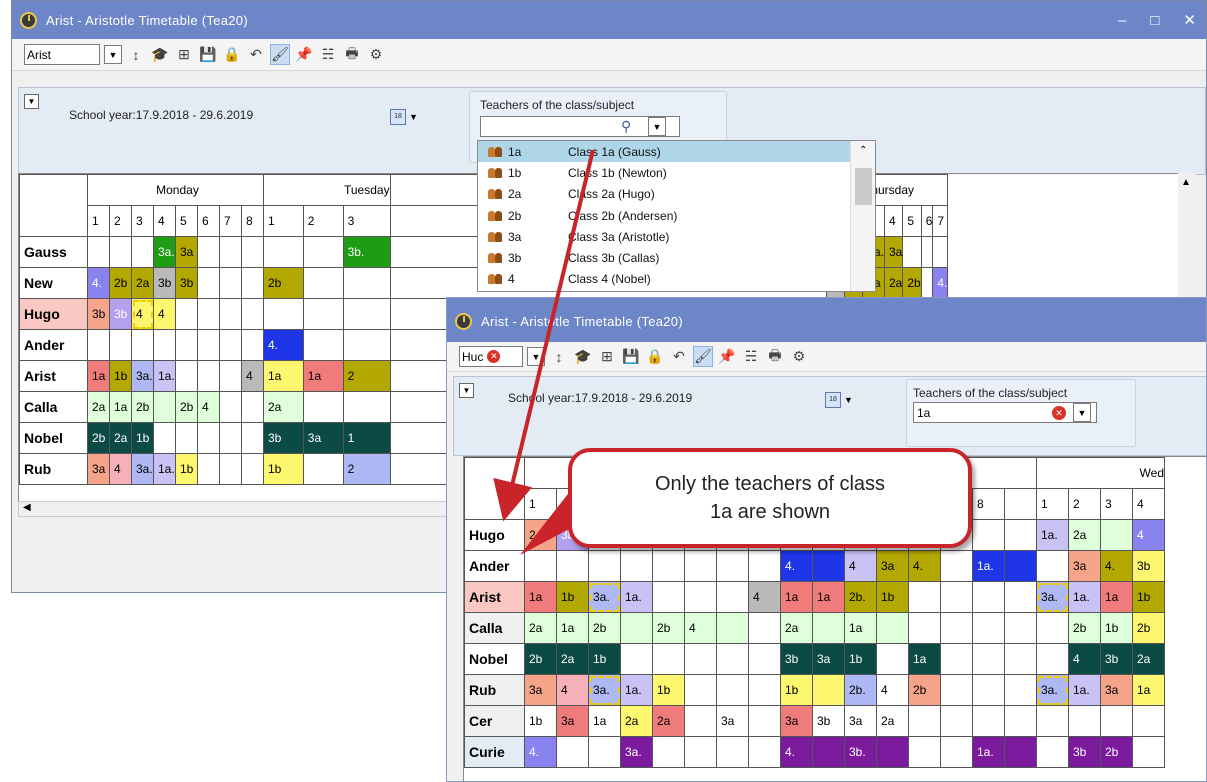 This screenshot has height=782, width=1207. I want to click on teacher-row-header: Curie, so click(494, 752).